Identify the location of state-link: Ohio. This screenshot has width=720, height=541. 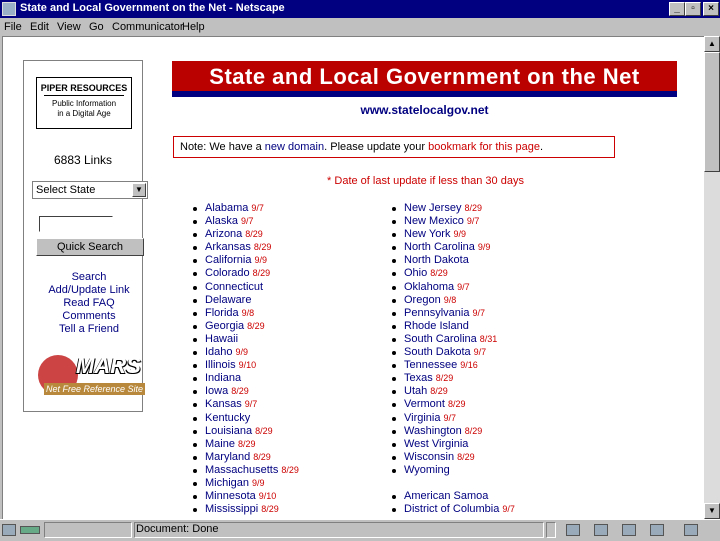
(415, 273).